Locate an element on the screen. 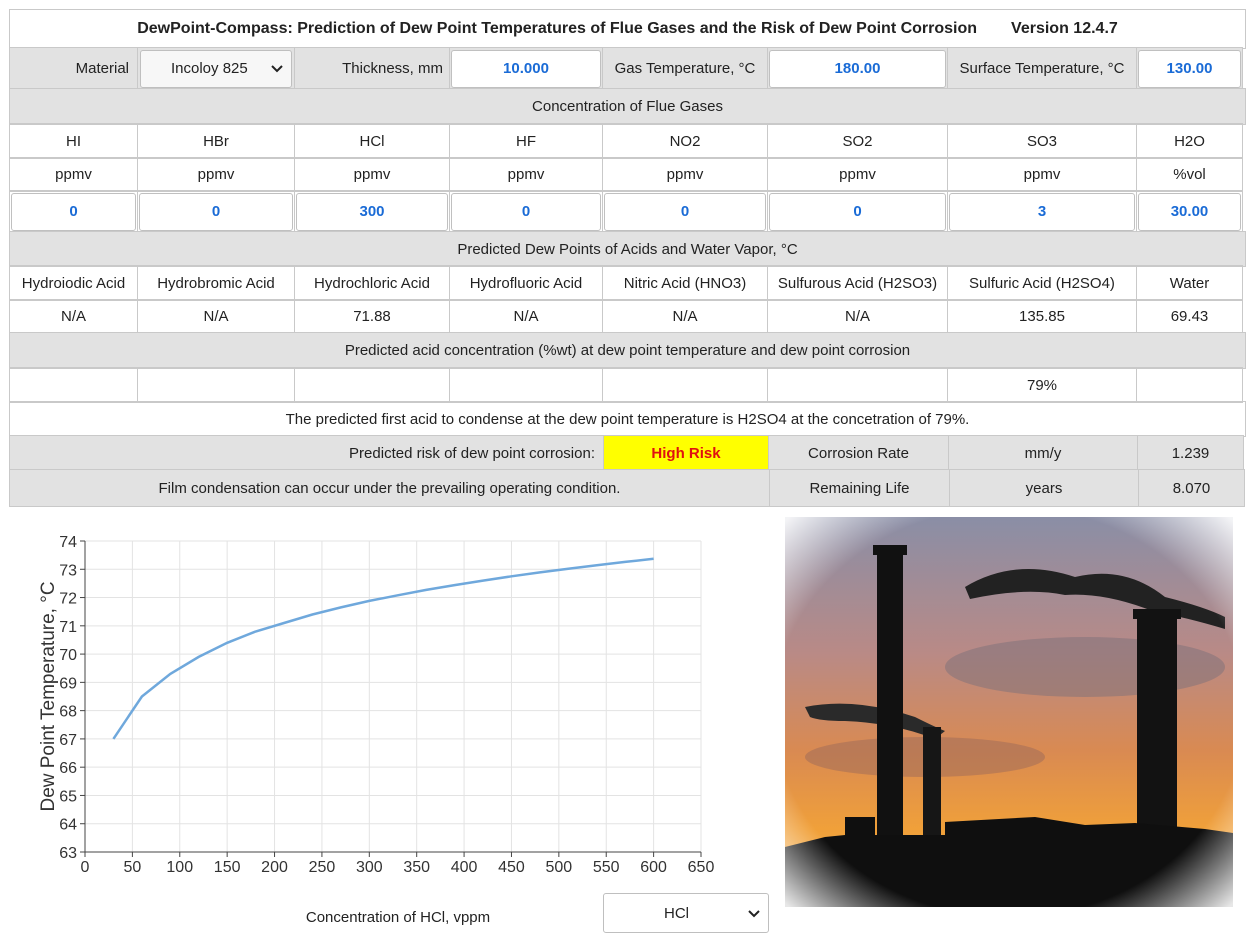  y-tick-label: 71 is located at coordinates (68, 627).